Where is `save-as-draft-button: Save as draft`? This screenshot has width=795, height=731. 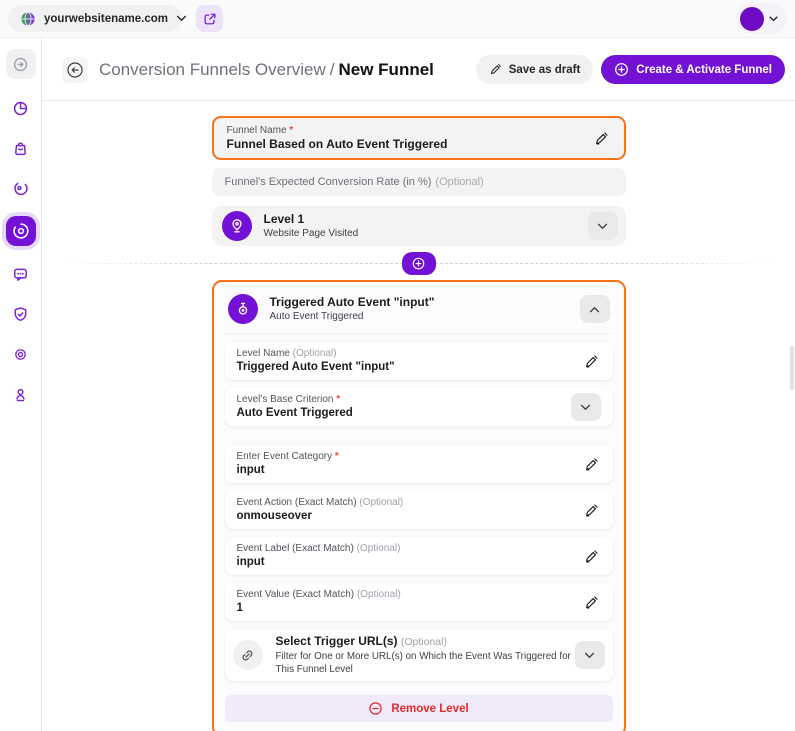
save-as-draft-button: Save as draft is located at coordinates (534, 69).